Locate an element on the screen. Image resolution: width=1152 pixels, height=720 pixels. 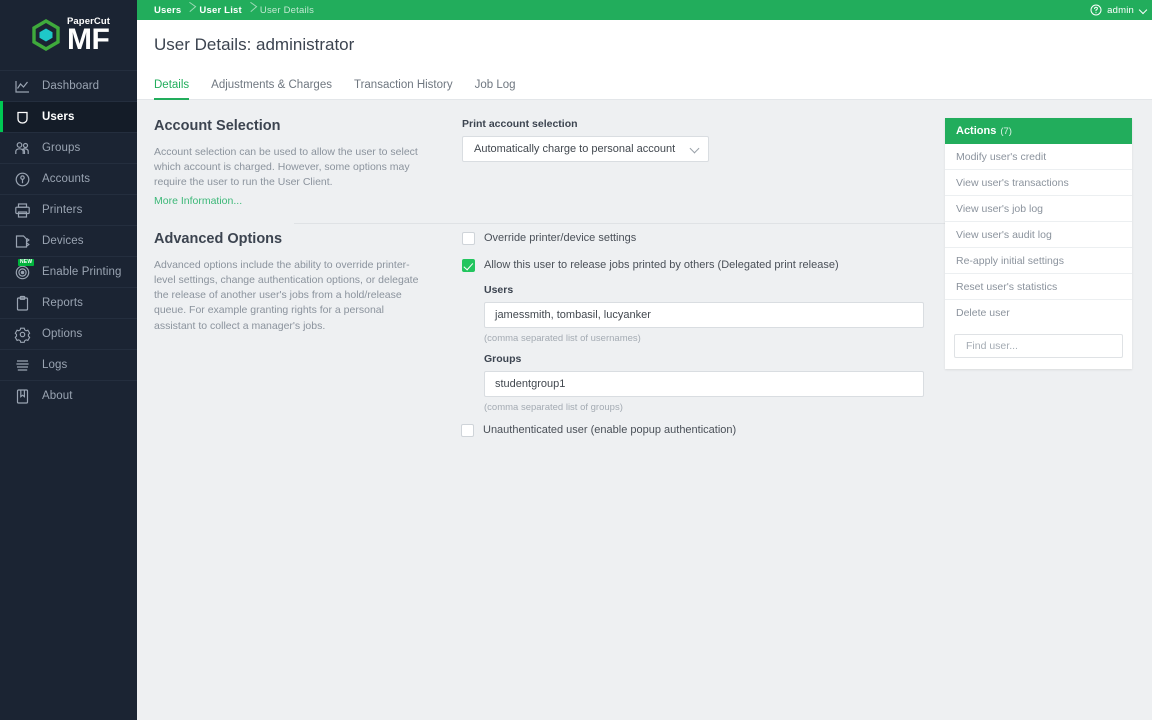
actions-title: Actions is located at coordinates (976, 131).